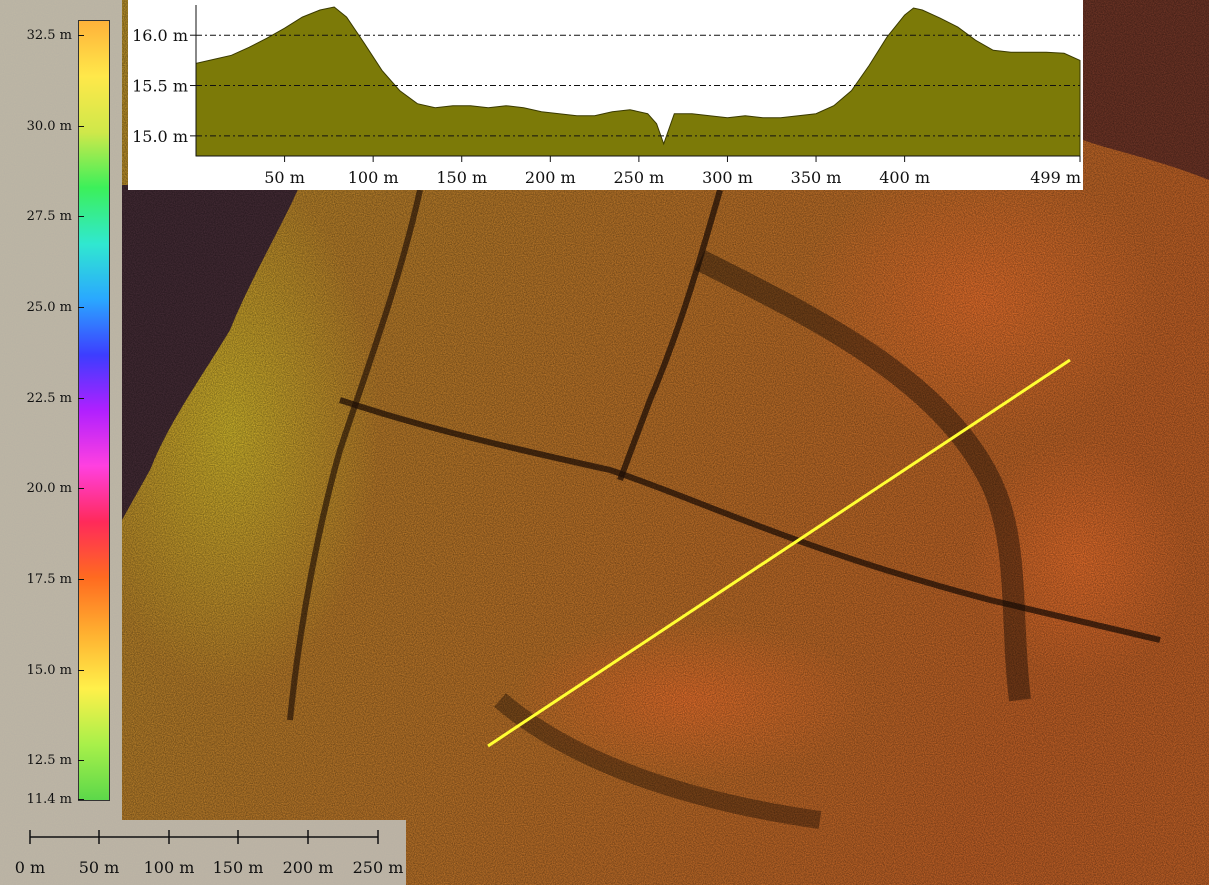 The image size is (1209, 885). What do you see at coordinates (284, 177) in the screenshot?
I see `x-axis-tick-label: 50 m` at bounding box center [284, 177].